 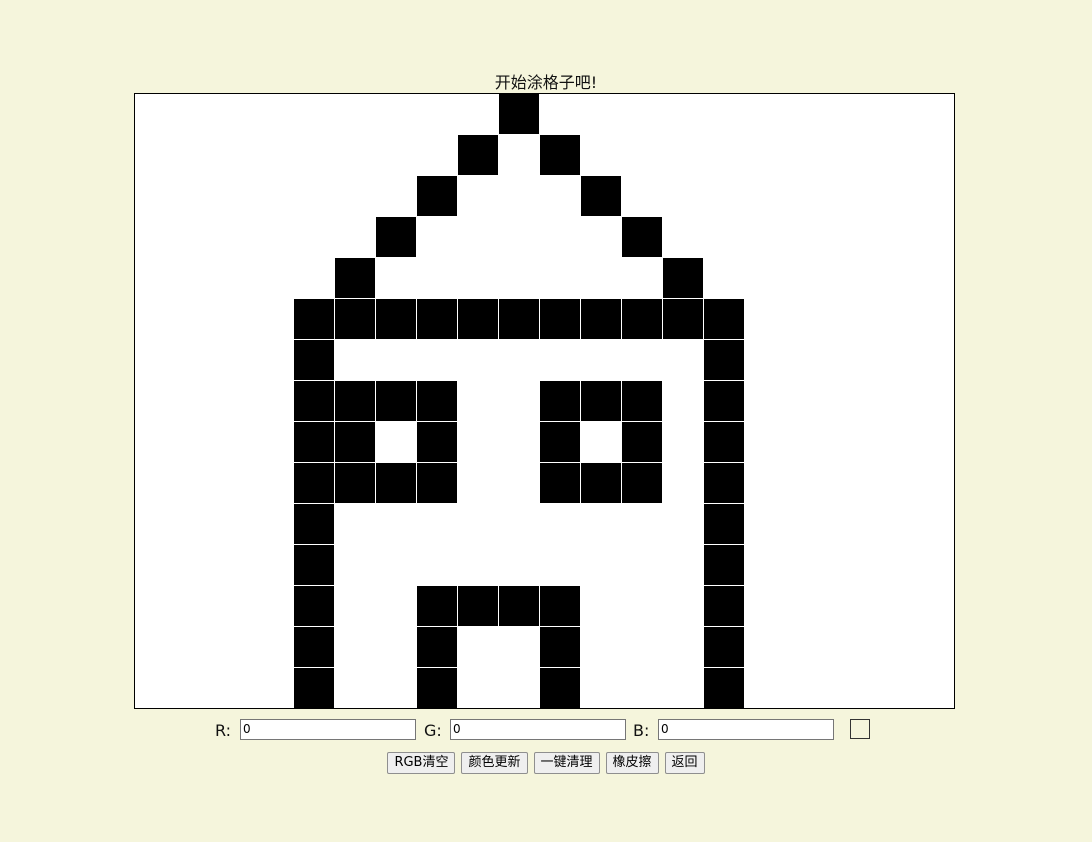 I want to click on page-title: 开始涂格子吧!, so click(x=546, y=82).